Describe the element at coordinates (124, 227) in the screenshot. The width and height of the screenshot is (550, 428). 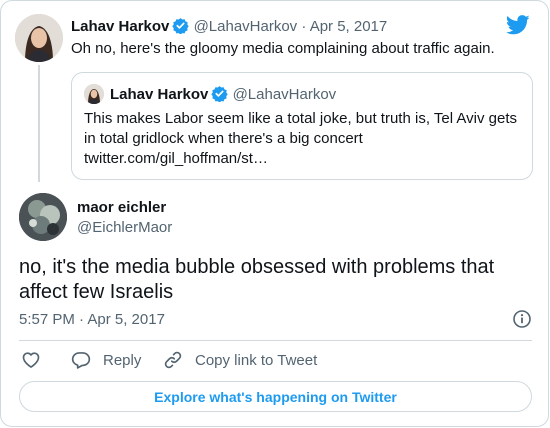
I see `author-handle: @EichlerMaor` at that location.